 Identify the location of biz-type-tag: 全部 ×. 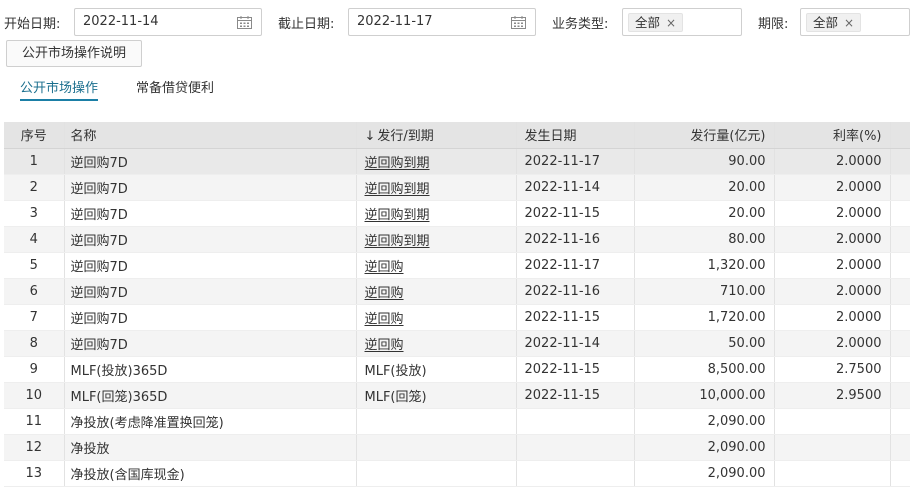
(656, 22).